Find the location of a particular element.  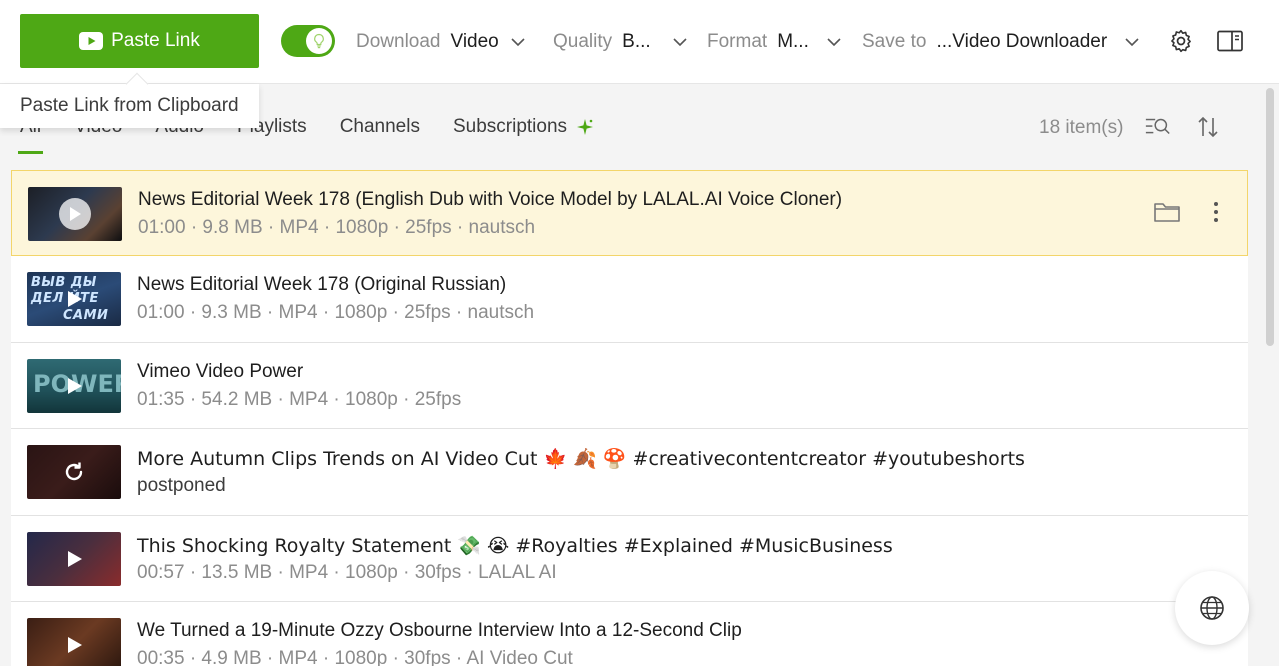

language-button is located at coordinates (1212, 608).